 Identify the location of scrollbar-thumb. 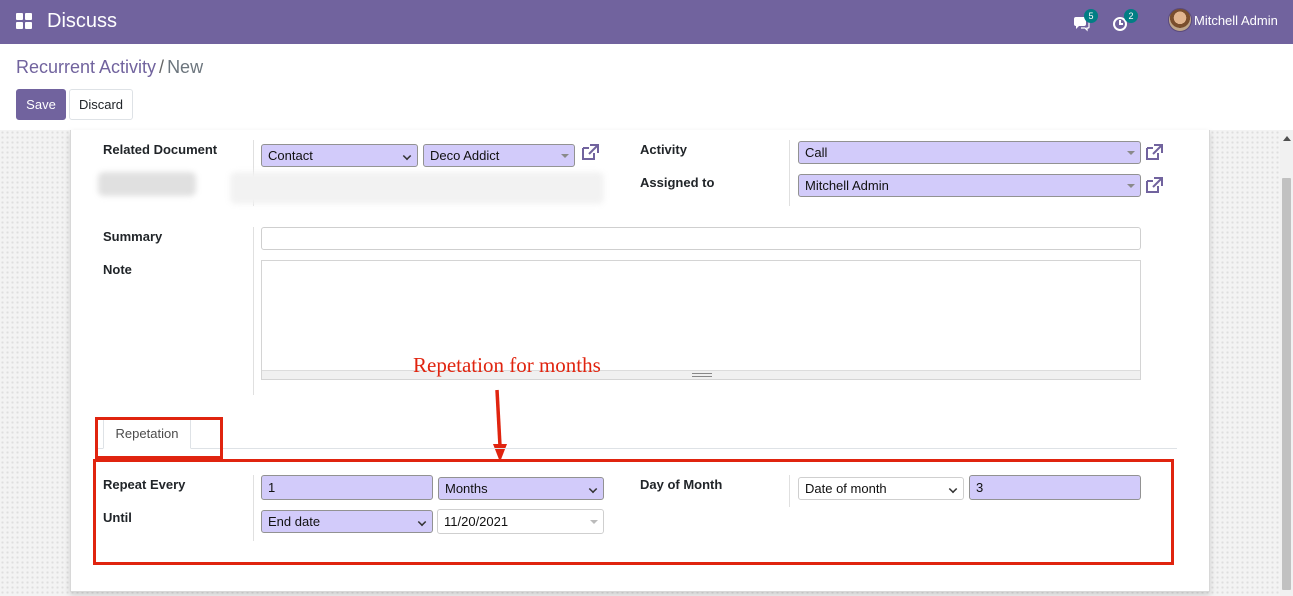
(1286, 384).